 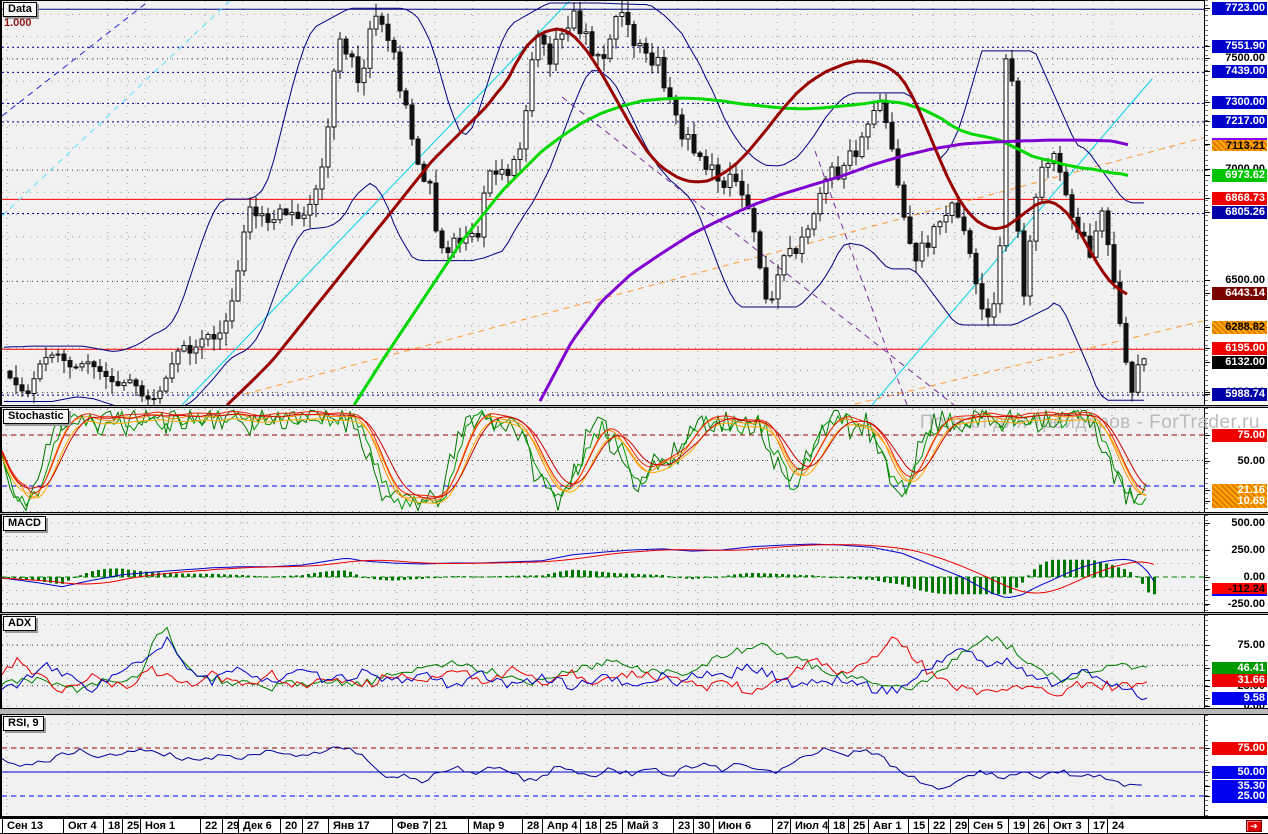 I want to click on axis-tick-label: 500.00, so click(x=1248, y=522).